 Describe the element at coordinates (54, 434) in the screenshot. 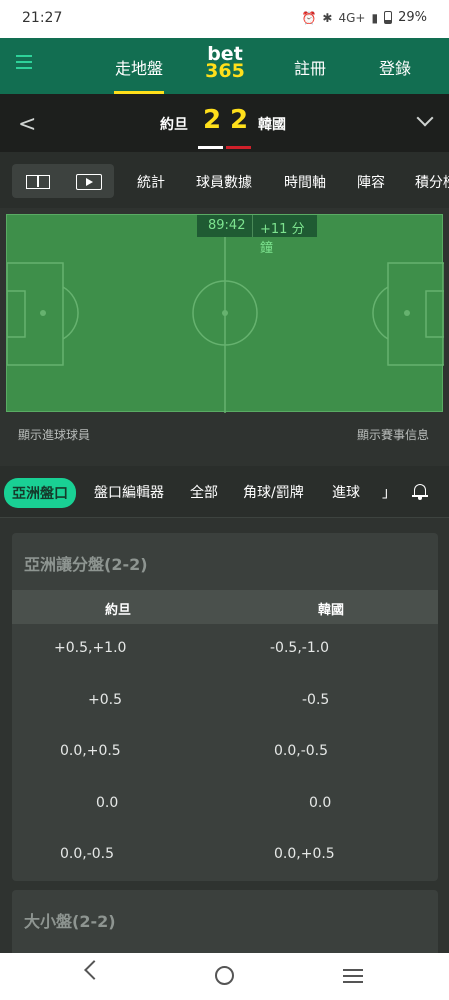

I see `show-scorers-link: 顯示進球球員` at that location.